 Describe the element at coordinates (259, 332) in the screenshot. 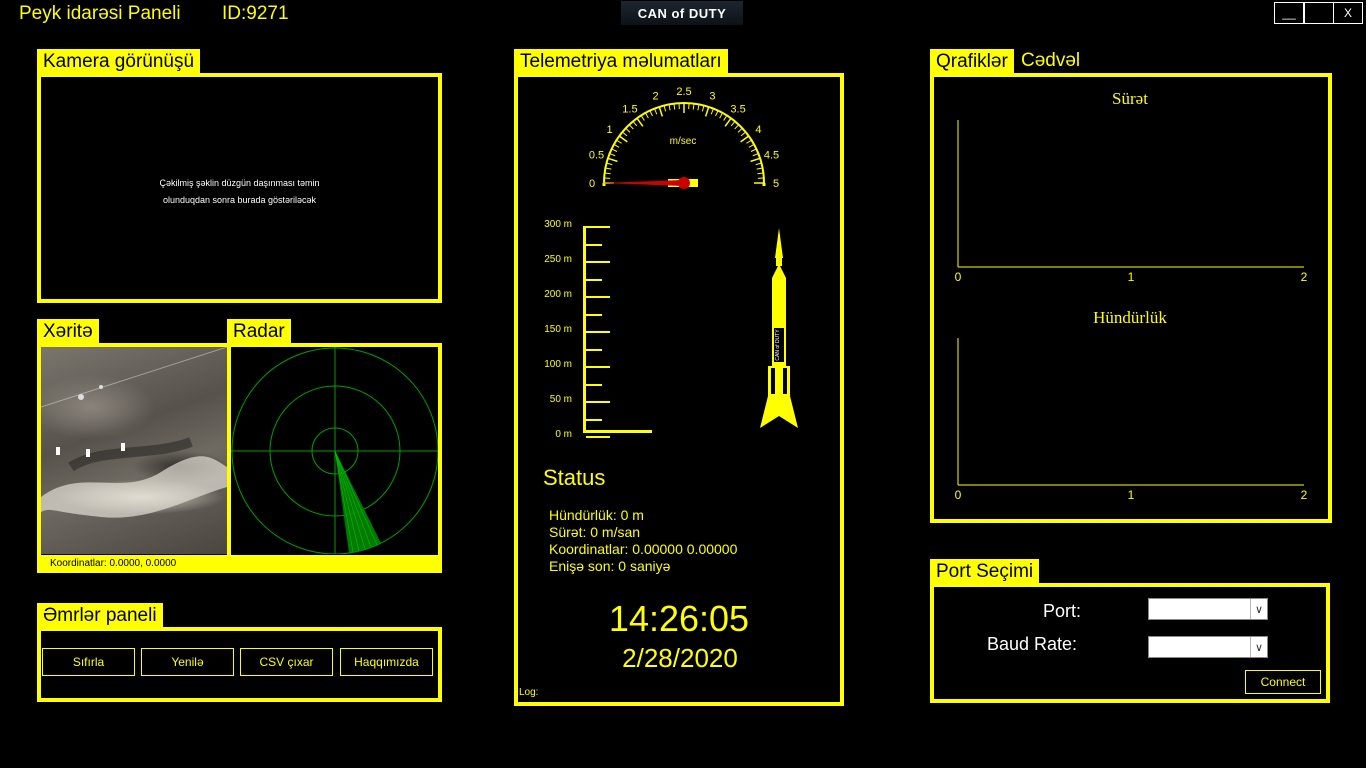

I see `radar-title: Radar` at that location.